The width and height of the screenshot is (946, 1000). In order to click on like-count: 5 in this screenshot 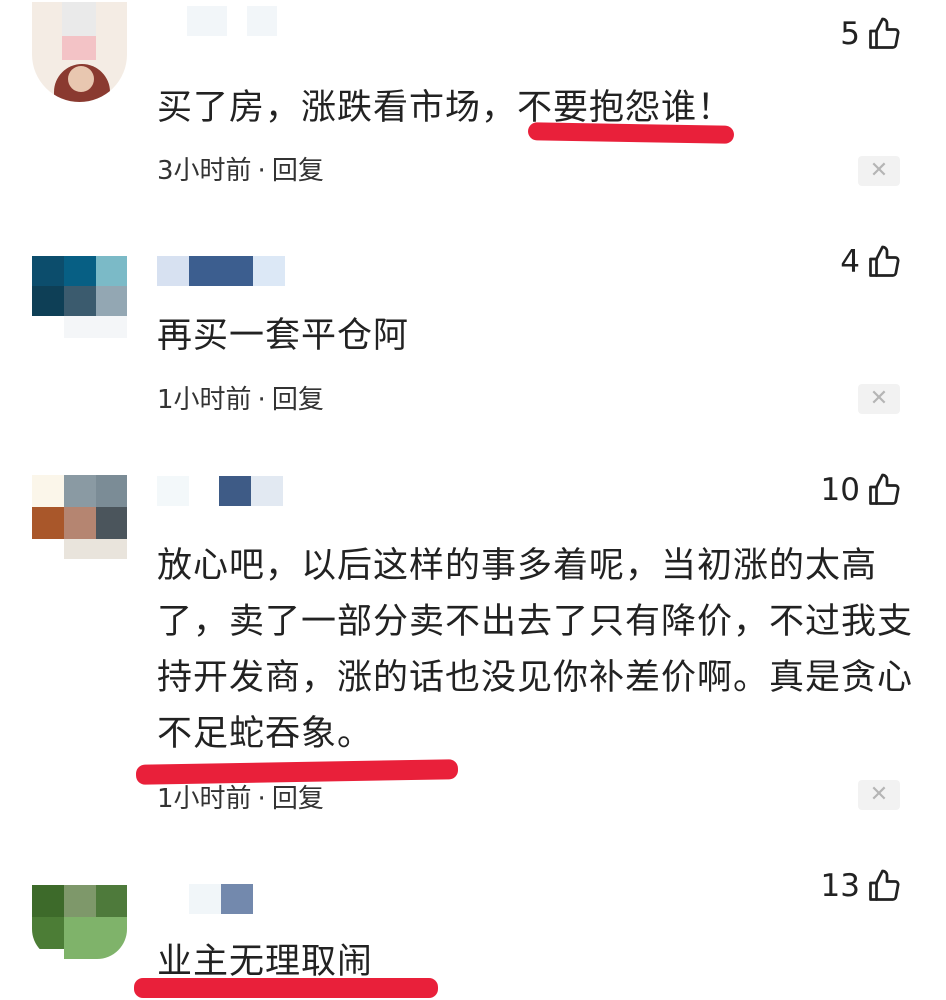, I will do `click(850, 34)`.